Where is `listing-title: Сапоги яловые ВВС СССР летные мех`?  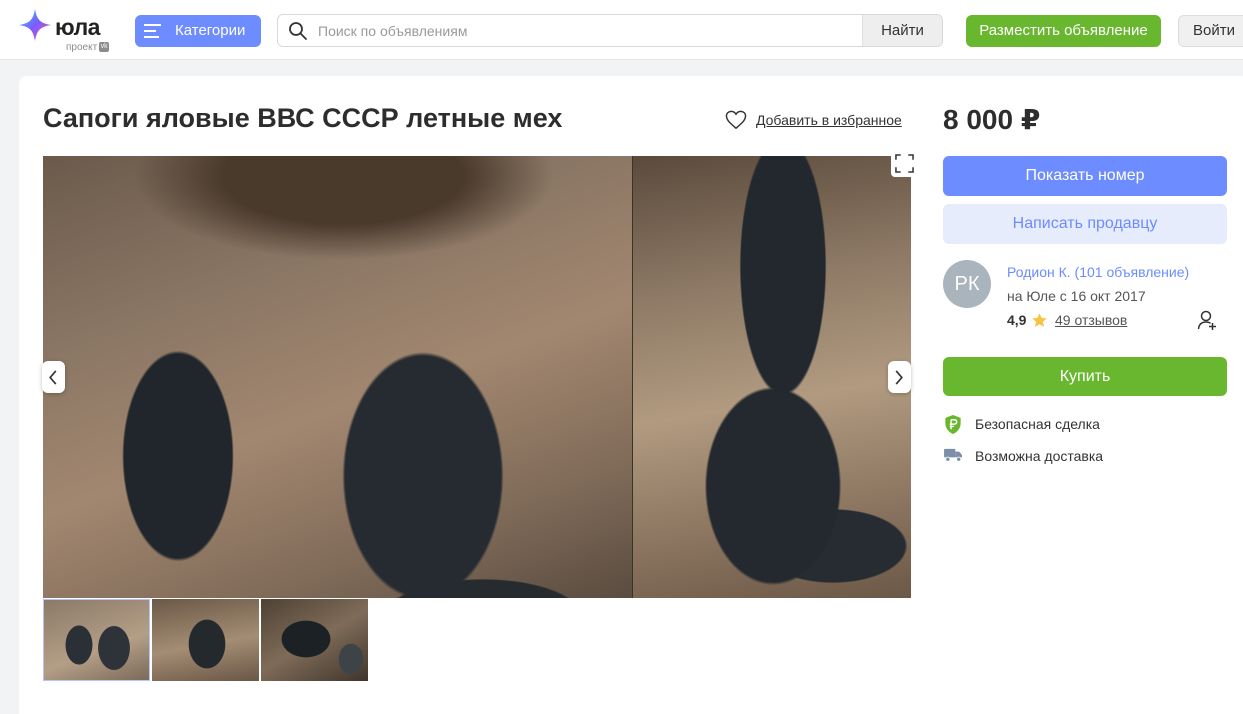
listing-title: Сапоги яловые ВВС СССР летные мех is located at coordinates (303, 118).